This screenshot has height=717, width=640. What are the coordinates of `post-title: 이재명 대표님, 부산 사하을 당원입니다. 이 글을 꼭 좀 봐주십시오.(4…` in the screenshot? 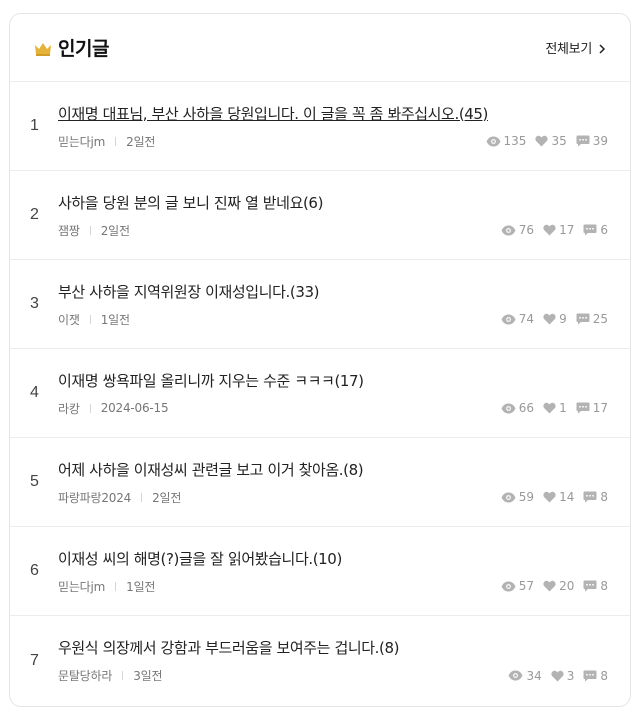 It's located at (333, 113).